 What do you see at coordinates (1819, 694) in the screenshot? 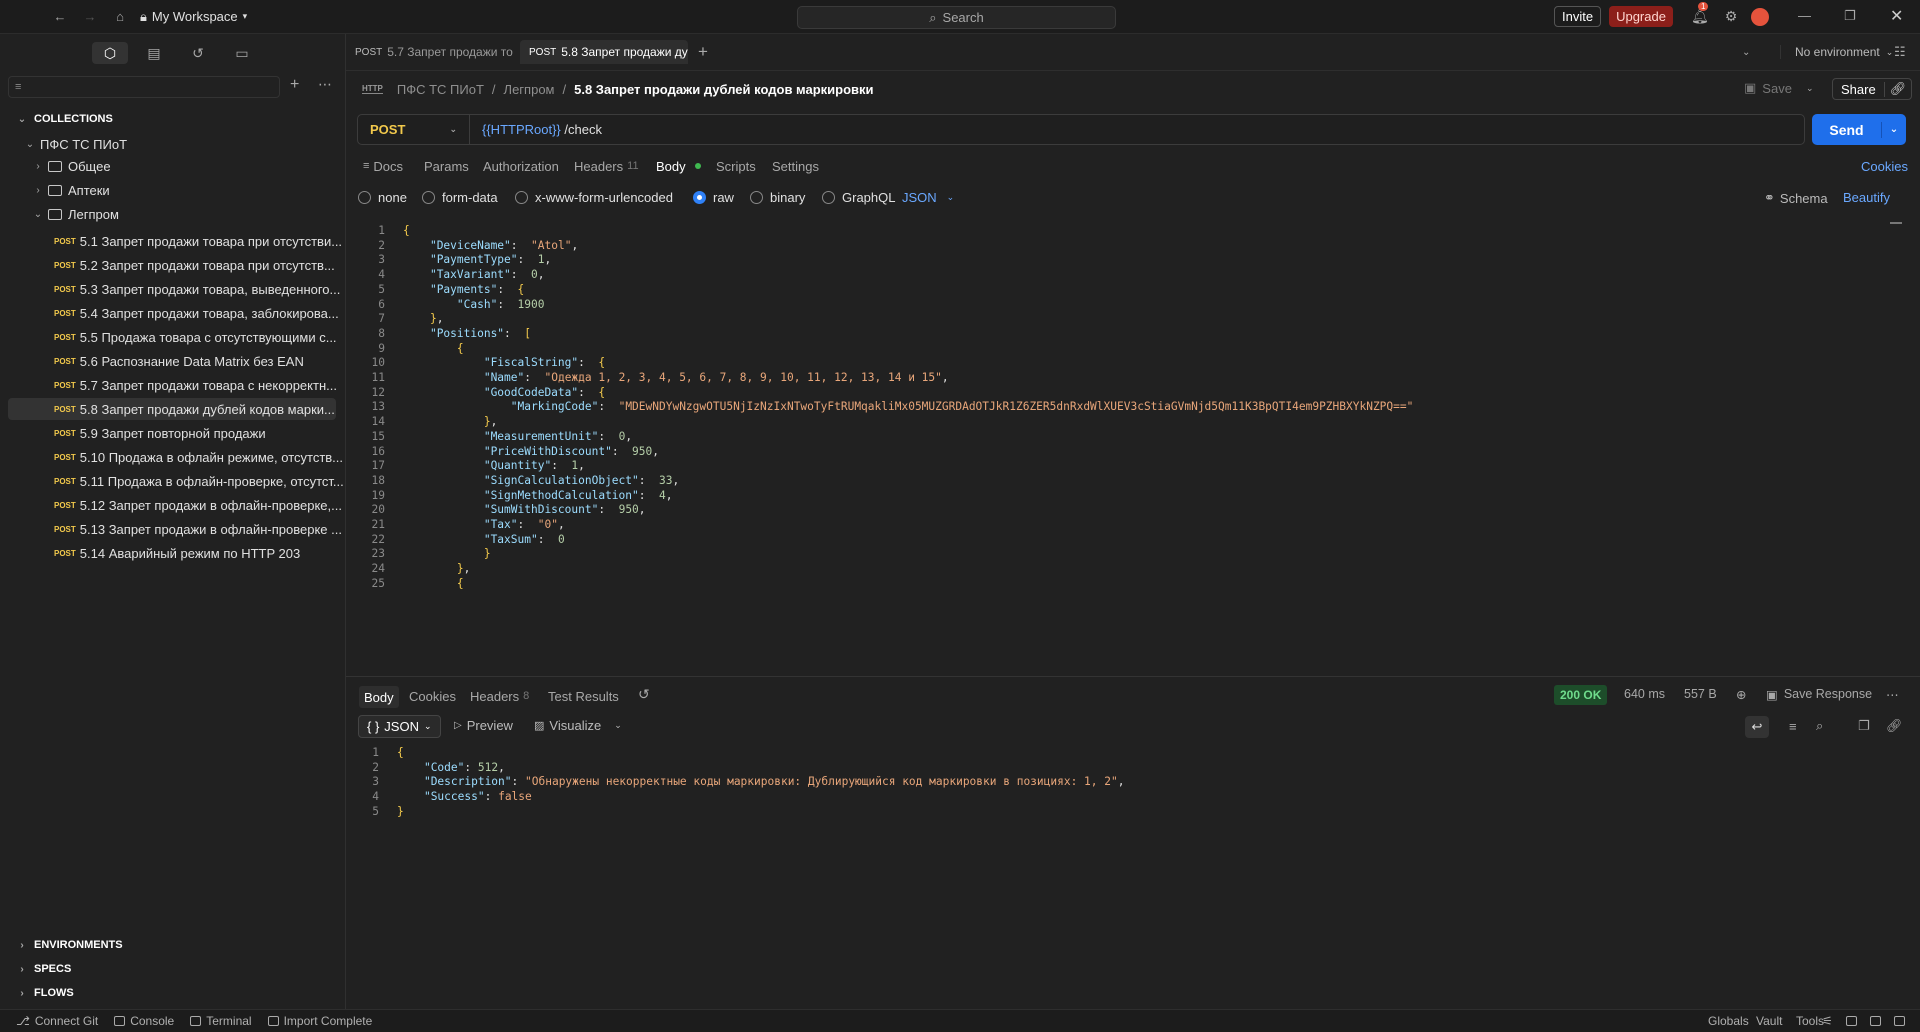
I see `save-response-button: ▣ Save Response` at bounding box center [1819, 694].